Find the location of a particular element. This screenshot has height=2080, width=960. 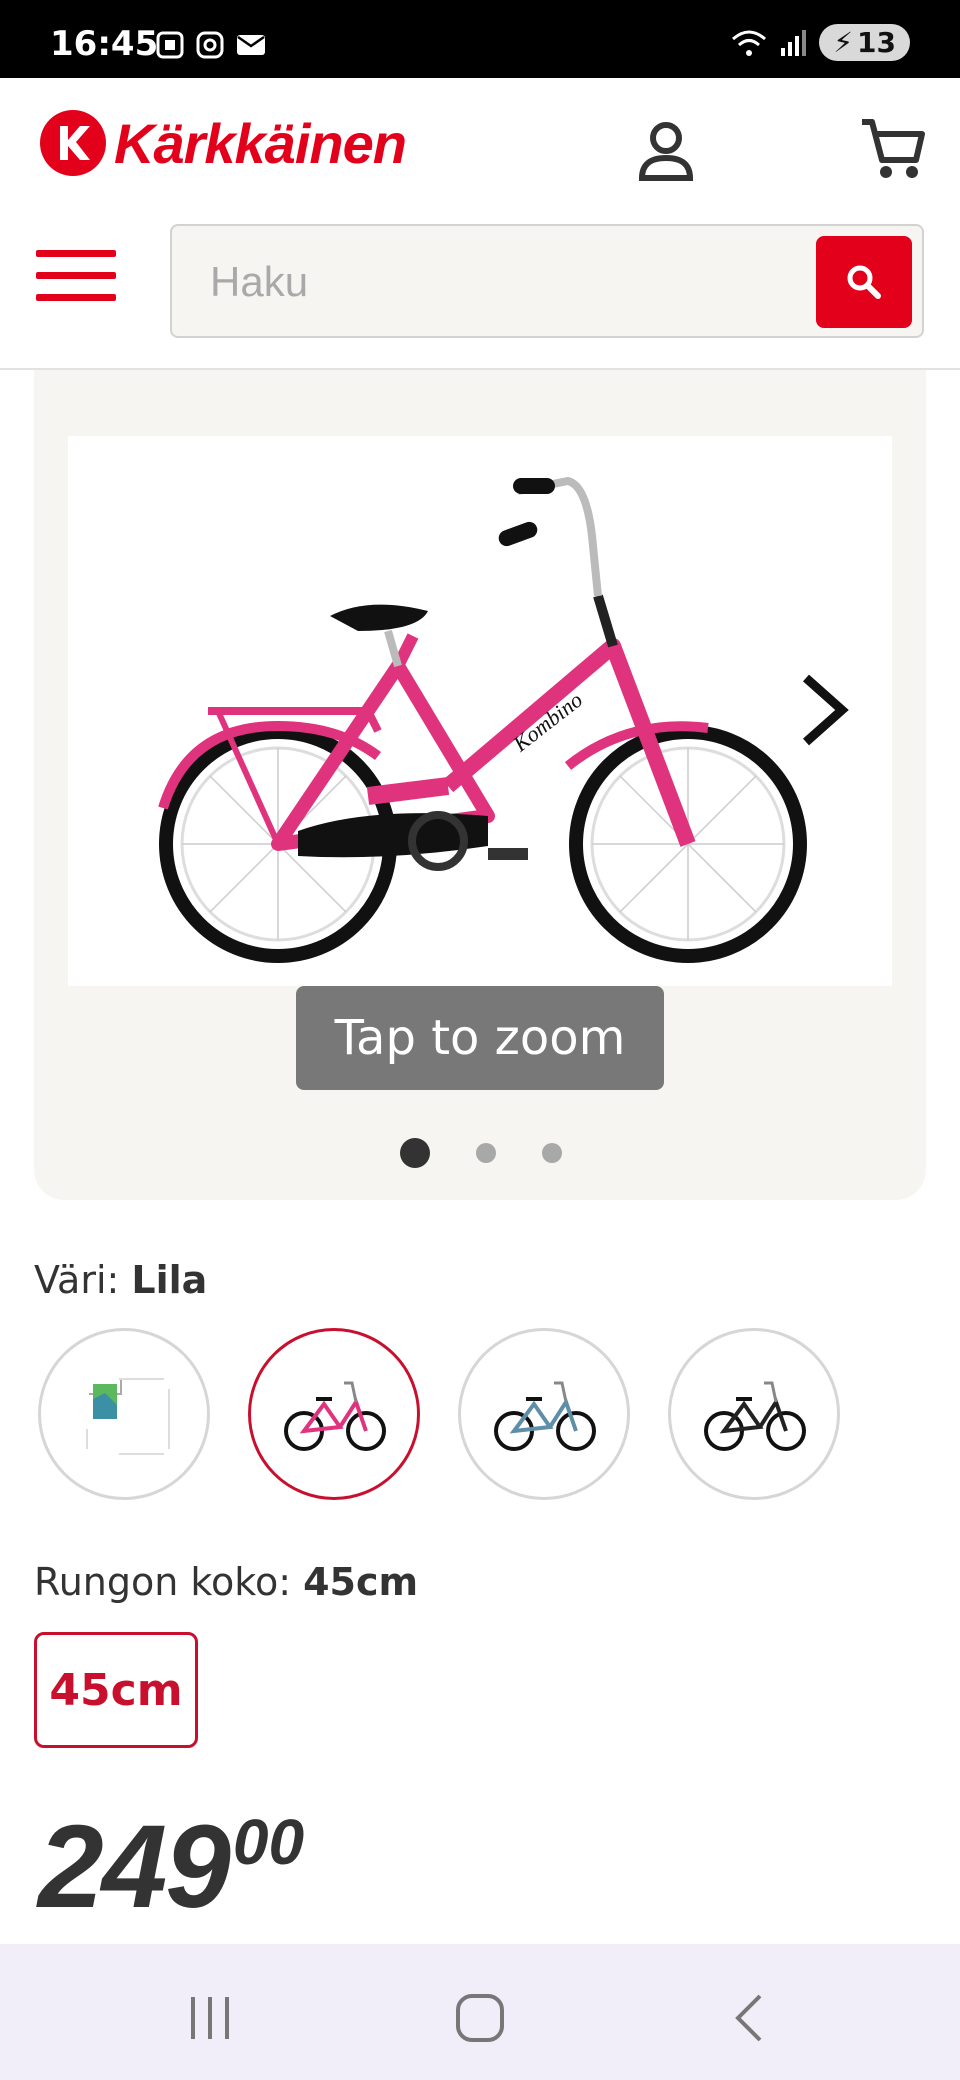

search-icon is located at coordinates (864, 282).